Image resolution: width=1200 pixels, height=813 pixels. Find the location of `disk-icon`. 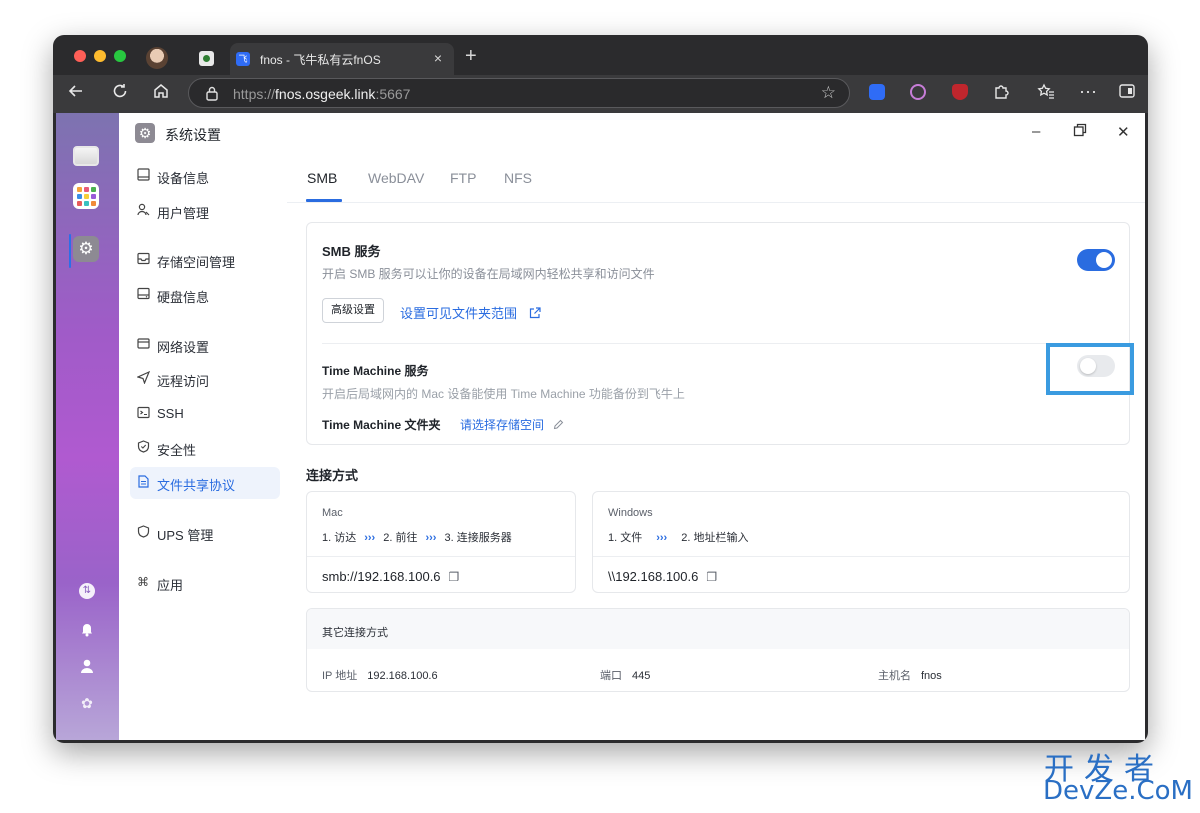

disk-icon is located at coordinates (143, 294).